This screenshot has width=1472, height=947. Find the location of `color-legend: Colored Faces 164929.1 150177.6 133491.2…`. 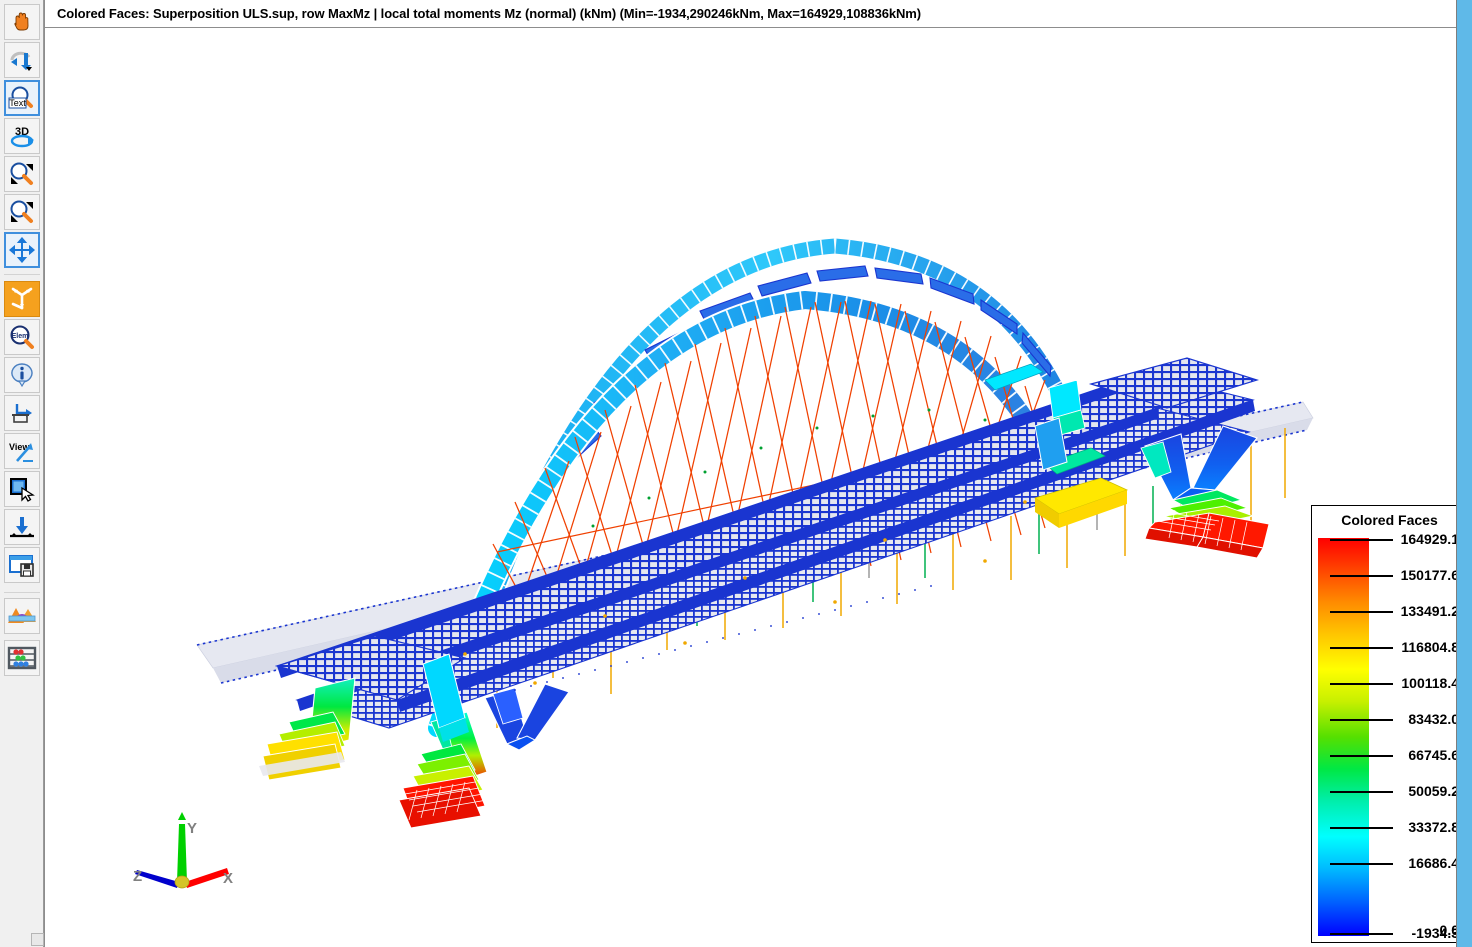

color-legend: Colored Faces 164929.1 150177.6 133491.2… is located at coordinates (1383, 724).